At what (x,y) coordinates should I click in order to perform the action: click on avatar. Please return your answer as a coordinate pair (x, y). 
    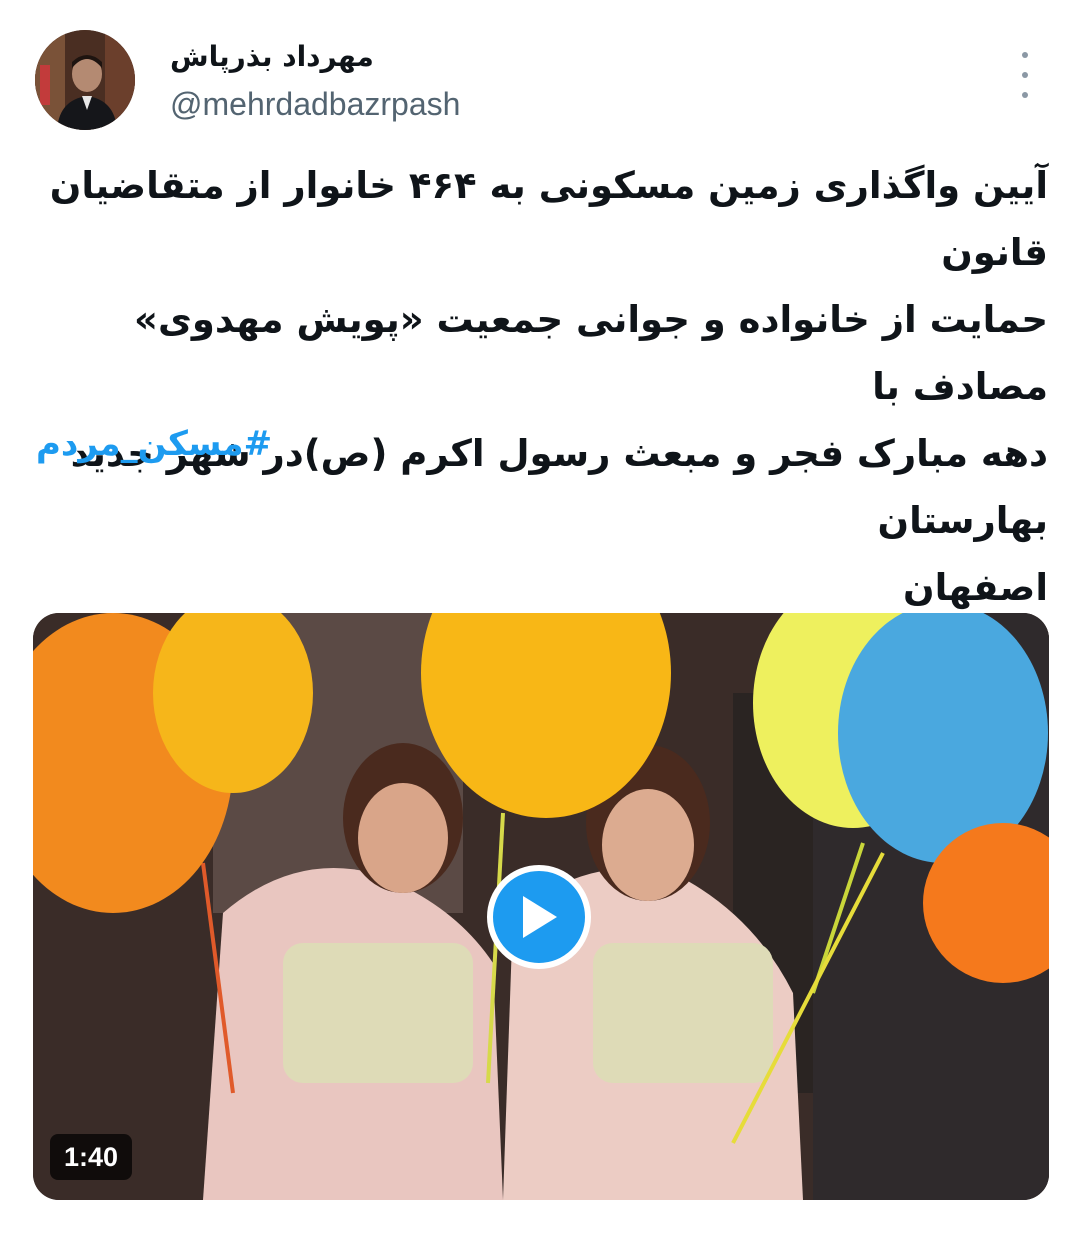
    Looking at the image, I should click on (85, 80).